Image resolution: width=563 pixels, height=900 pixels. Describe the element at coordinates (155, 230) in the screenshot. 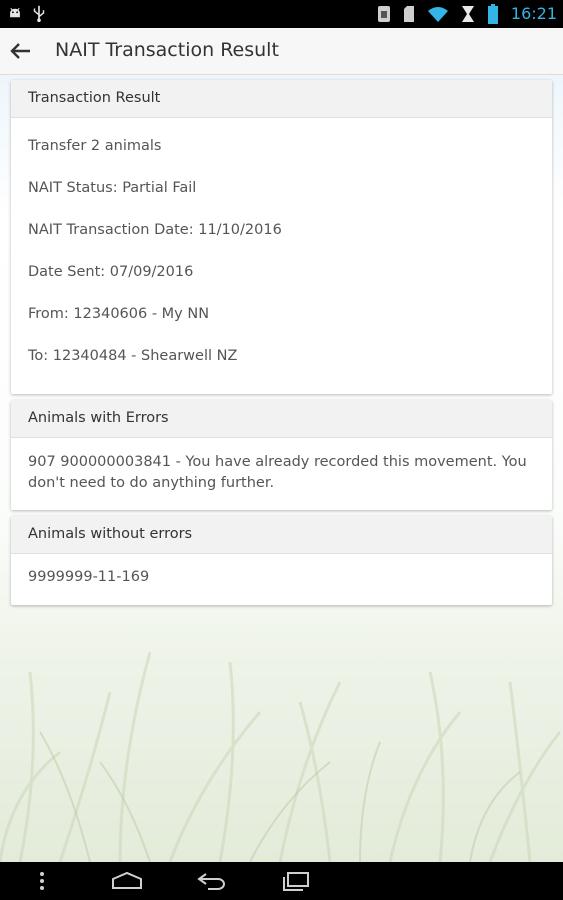

I see `nait-transaction-date: NAIT Transaction Date: 11/10/2016` at that location.